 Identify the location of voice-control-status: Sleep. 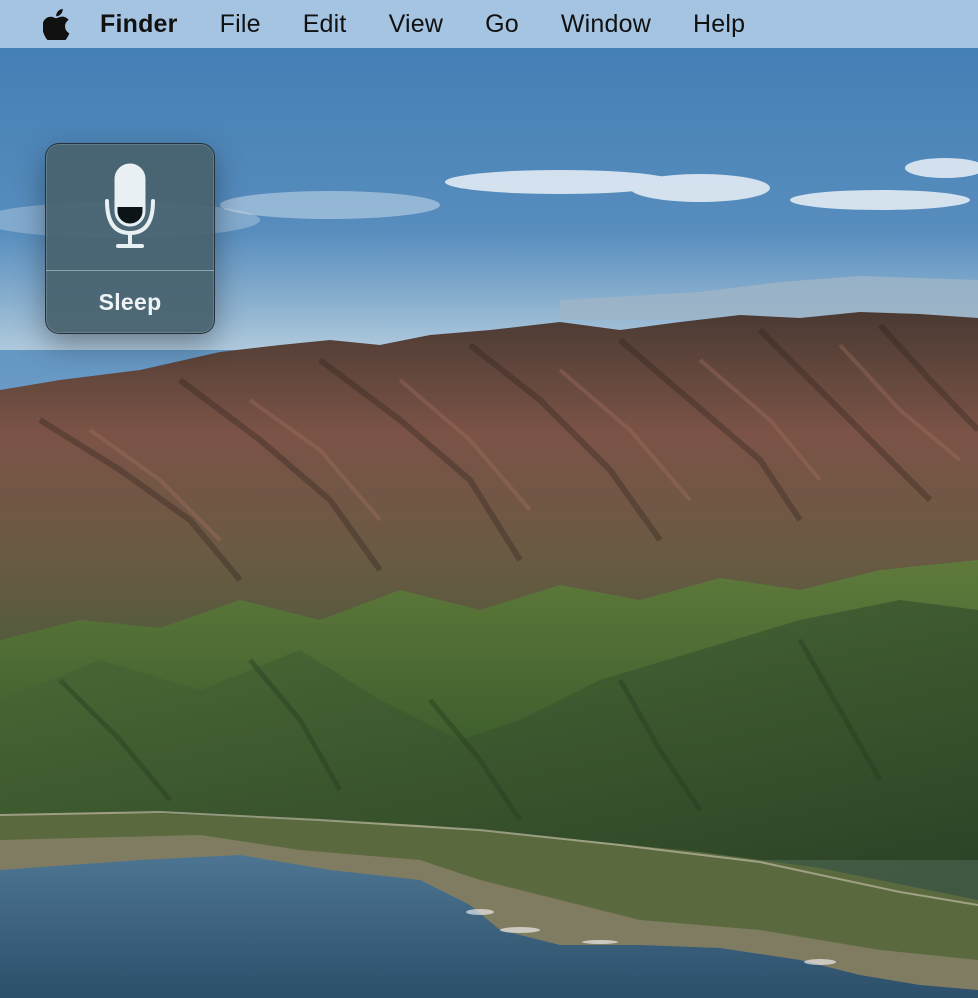
(130, 301).